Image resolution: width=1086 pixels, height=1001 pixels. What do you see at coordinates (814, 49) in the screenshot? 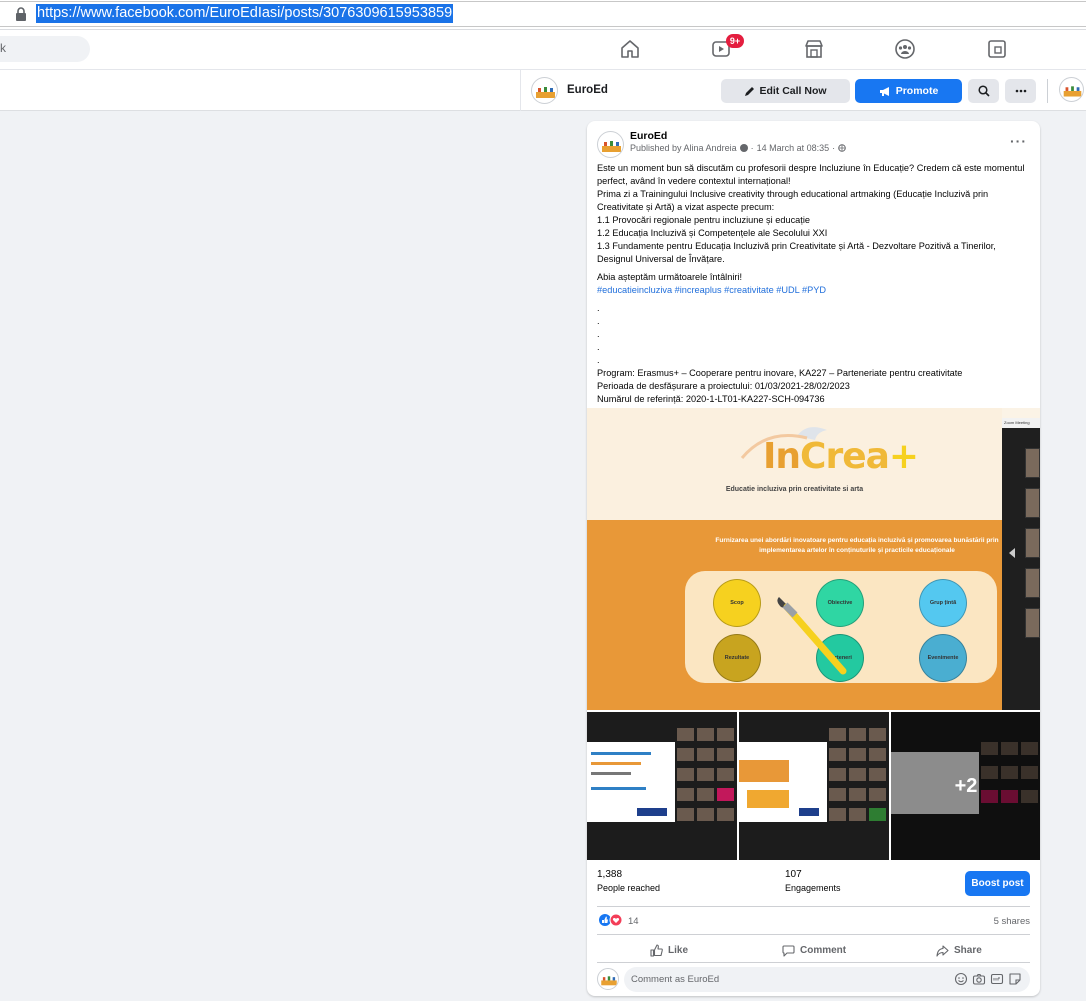
I see `marketplace-icon` at bounding box center [814, 49].